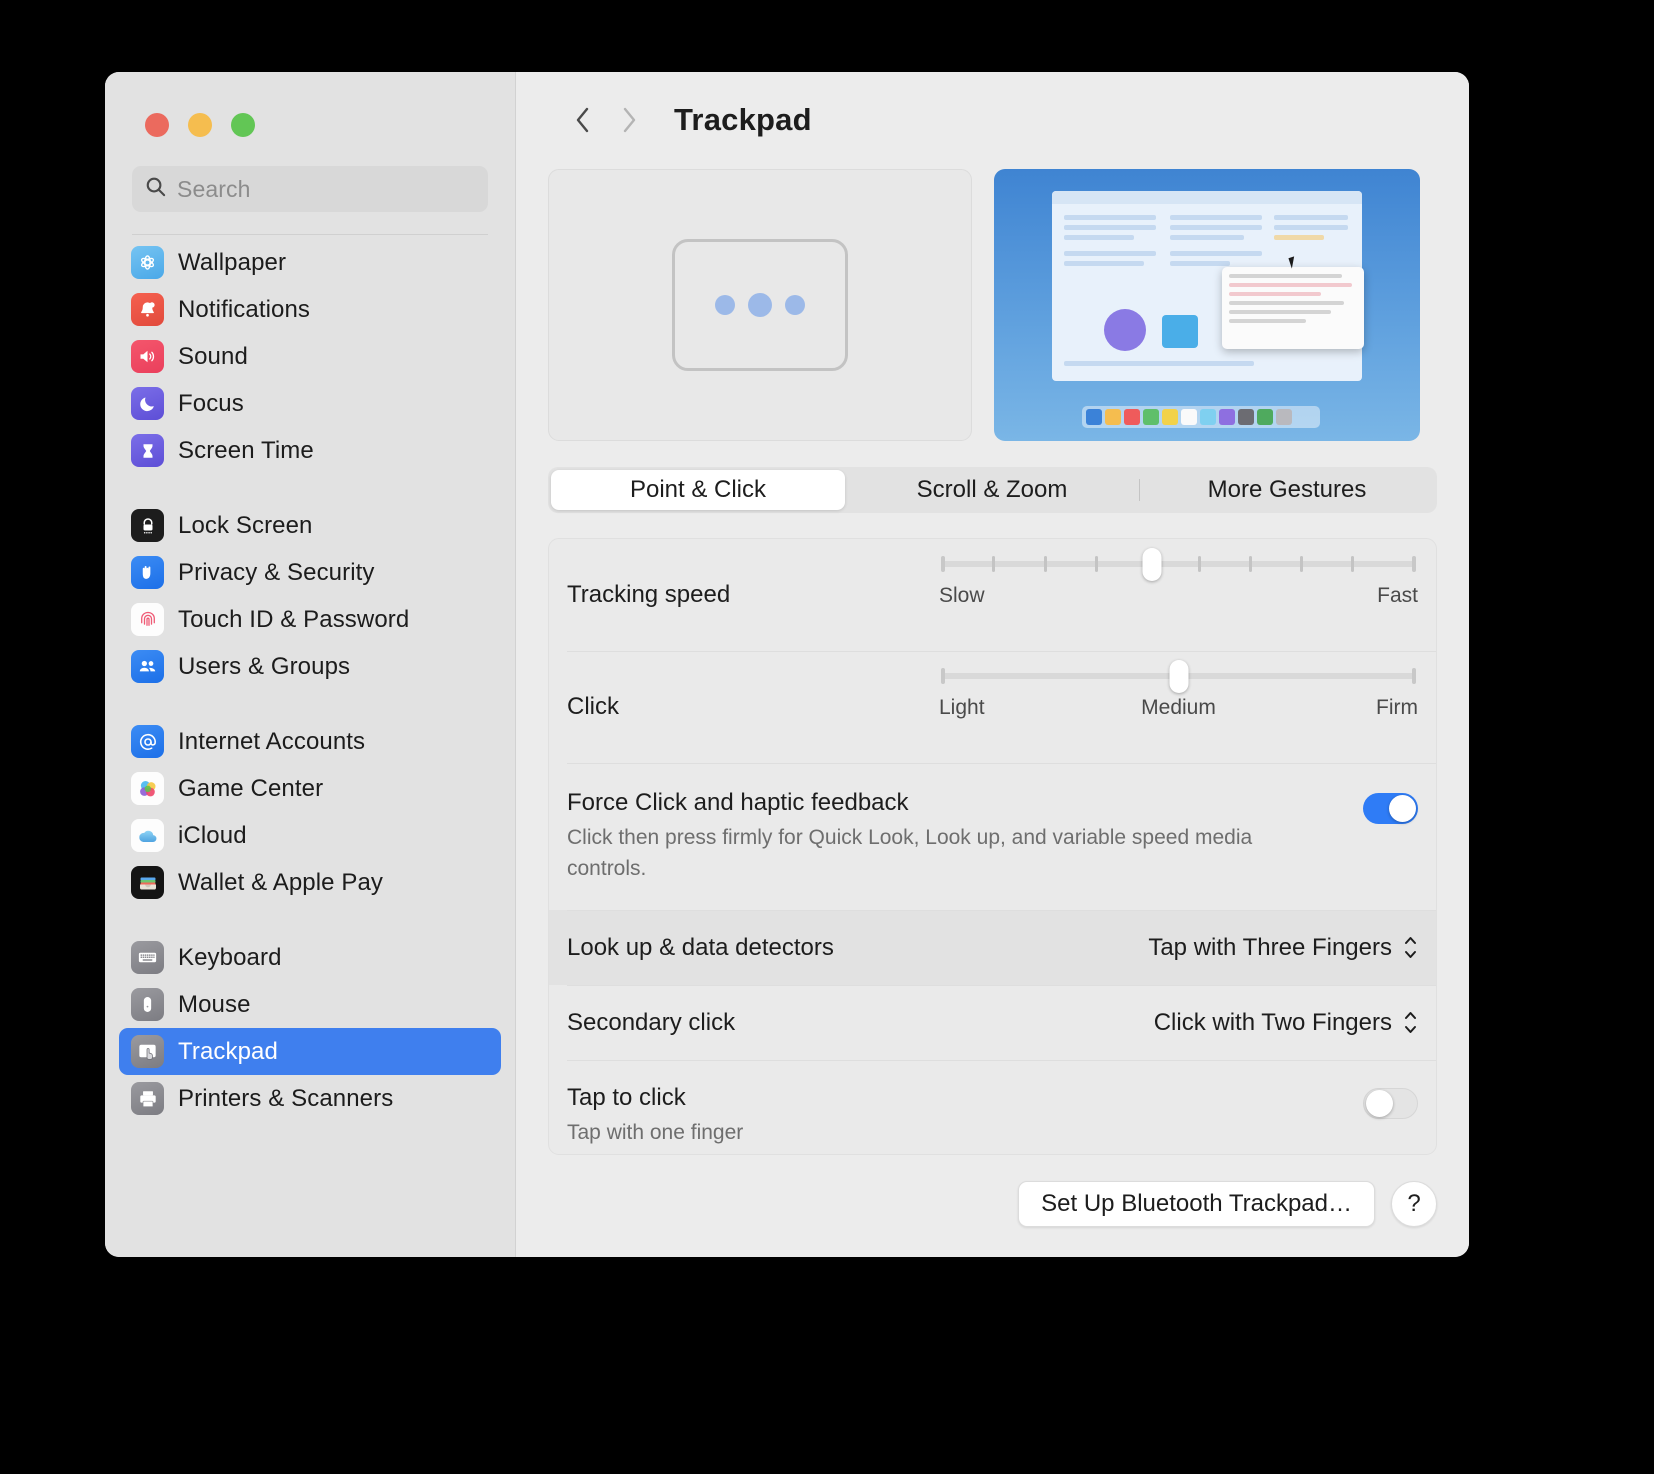 This screenshot has width=1654, height=1474. What do you see at coordinates (310, 835) in the screenshot?
I see `sidebar-item-icloud: iCloud` at bounding box center [310, 835].